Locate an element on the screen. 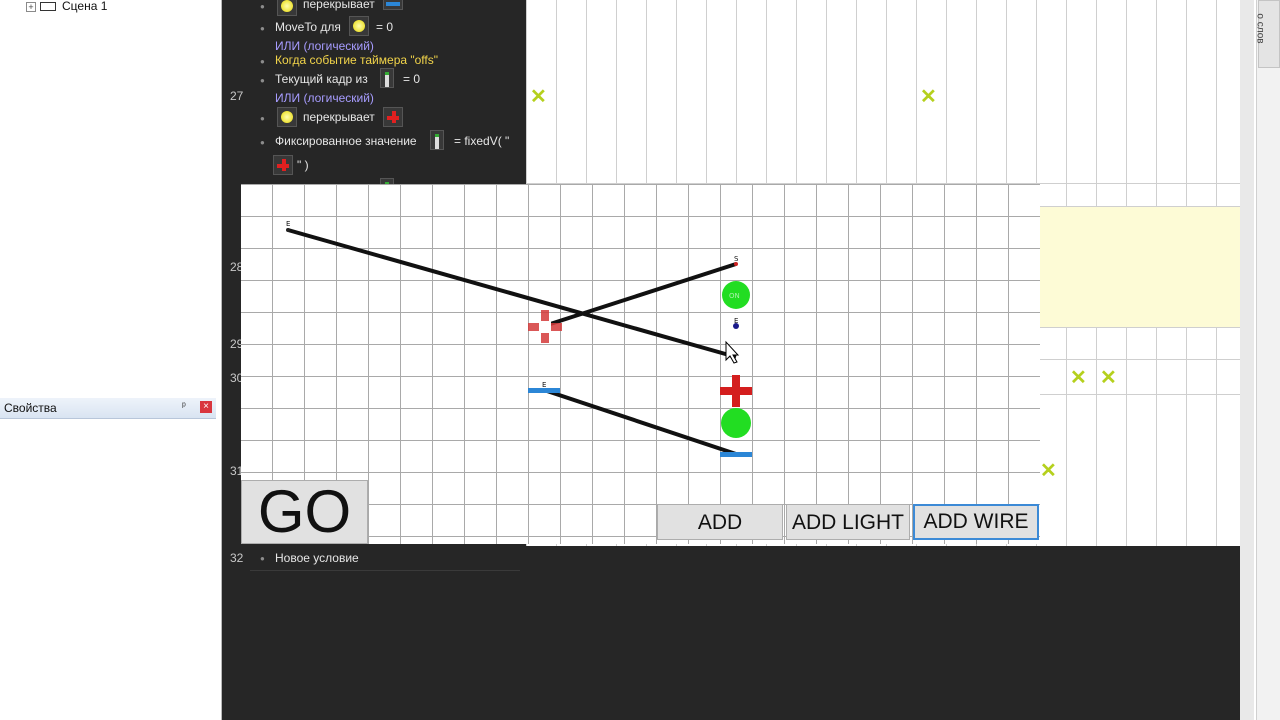 The image size is (1280, 720). condition-current-frame: Текущий кадр из is located at coordinates (321, 79).